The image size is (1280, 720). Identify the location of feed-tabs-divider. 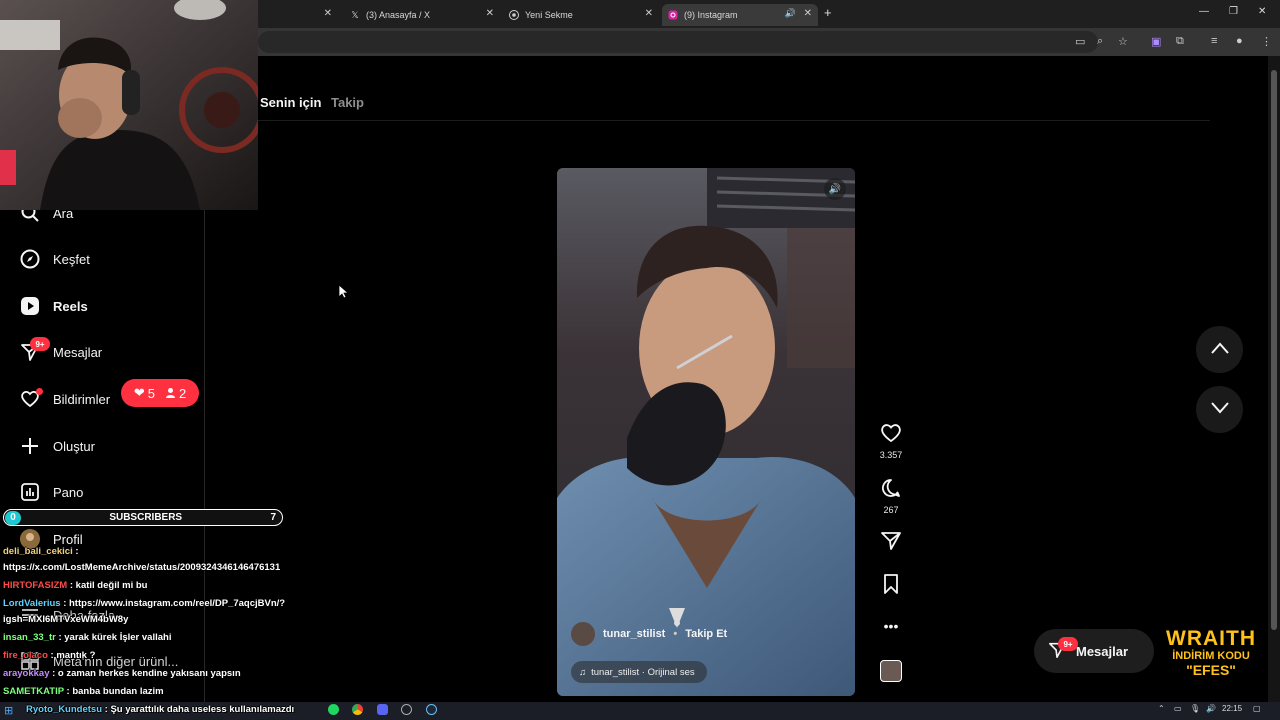
(734, 120).